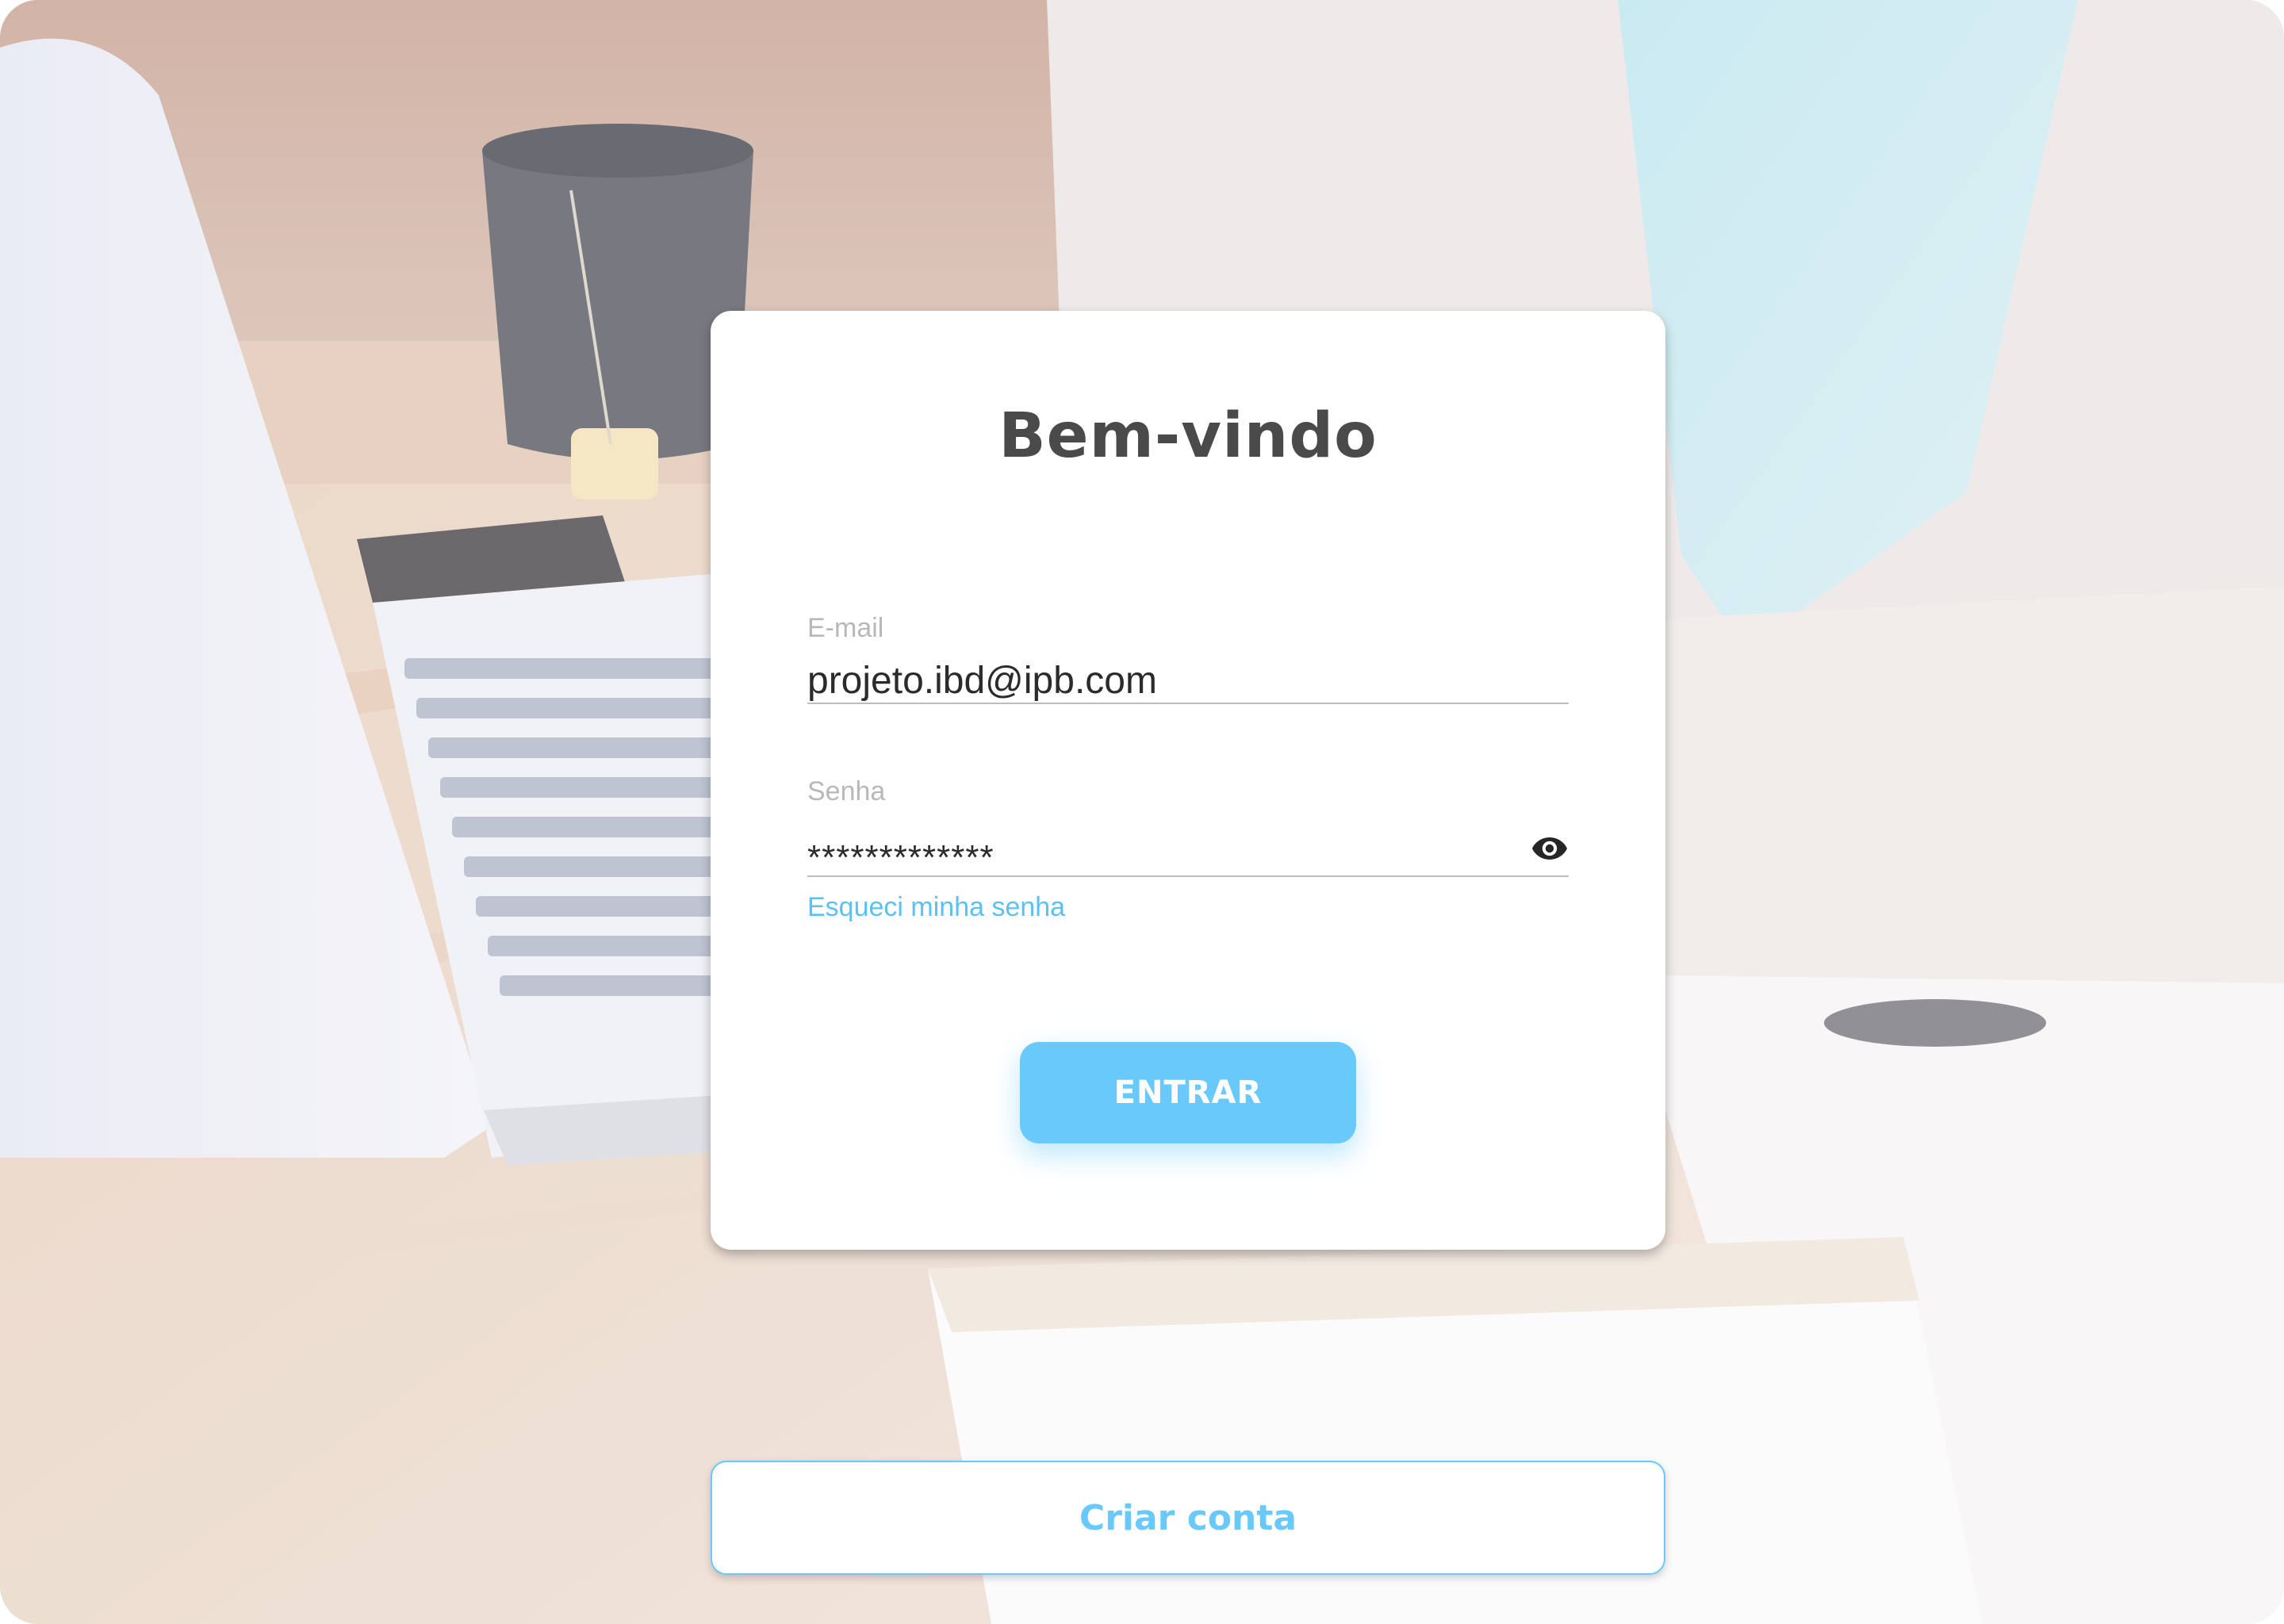 The height and width of the screenshot is (1624, 2284). I want to click on password-label: Senha, so click(846, 791).